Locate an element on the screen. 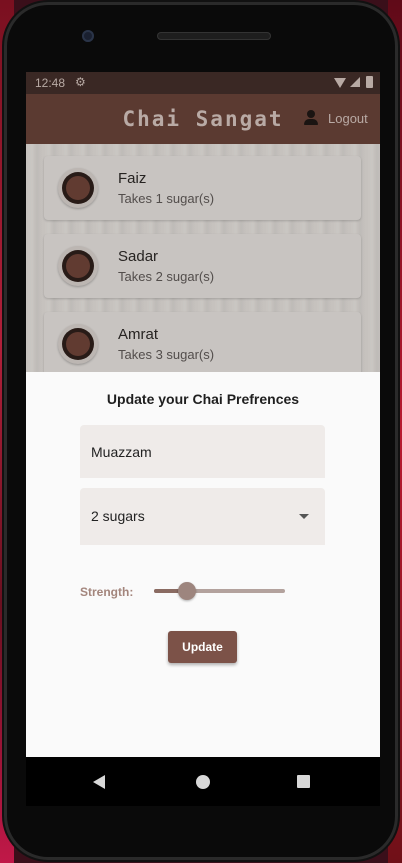 The width and height of the screenshot is (402, 863). home-icon is located at coordinates (203, 782).